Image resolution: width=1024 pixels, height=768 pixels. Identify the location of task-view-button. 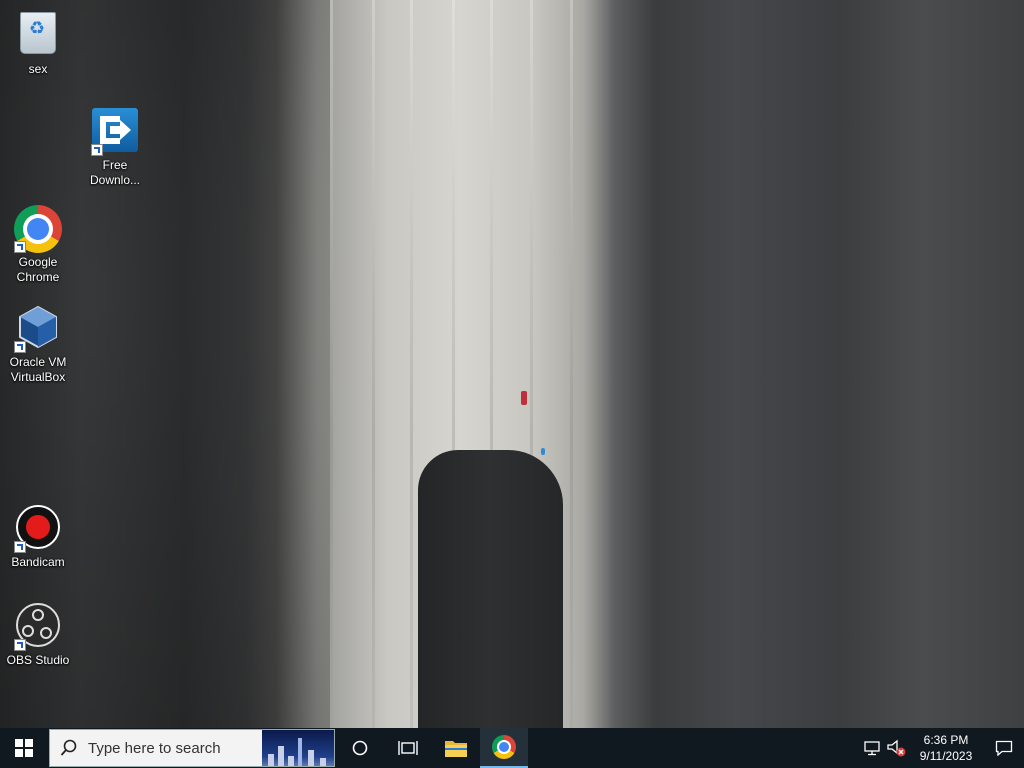
(408, 748).